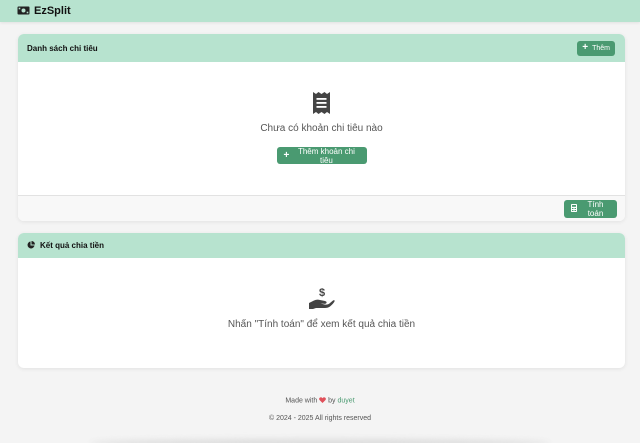  Describe the element at coordinates (301, 401) in the screenshot. I see `footer-made-with: Made with` at that location.